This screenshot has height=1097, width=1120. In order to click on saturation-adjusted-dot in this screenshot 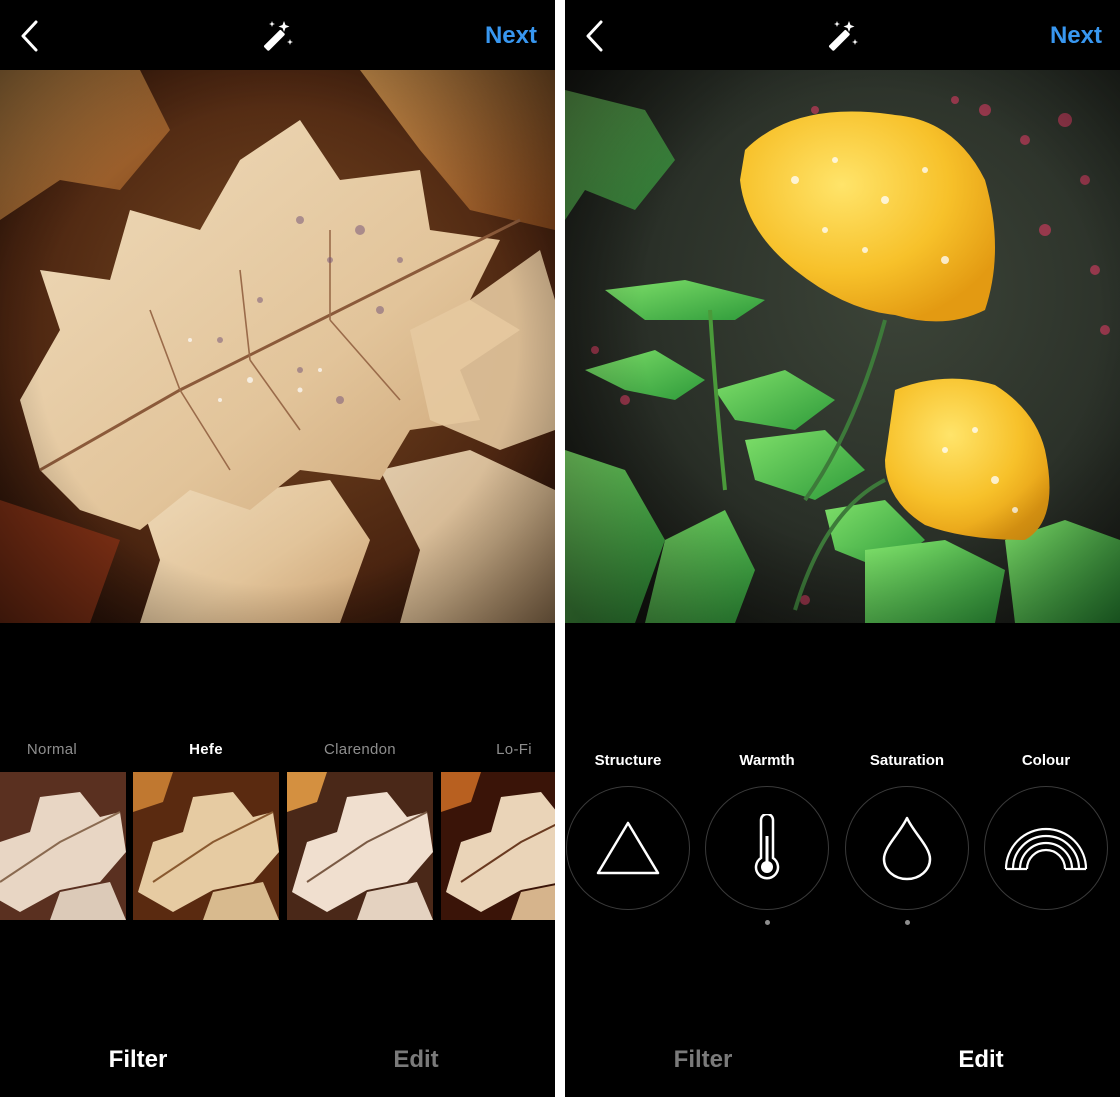, I will do `click(907, 922)`.